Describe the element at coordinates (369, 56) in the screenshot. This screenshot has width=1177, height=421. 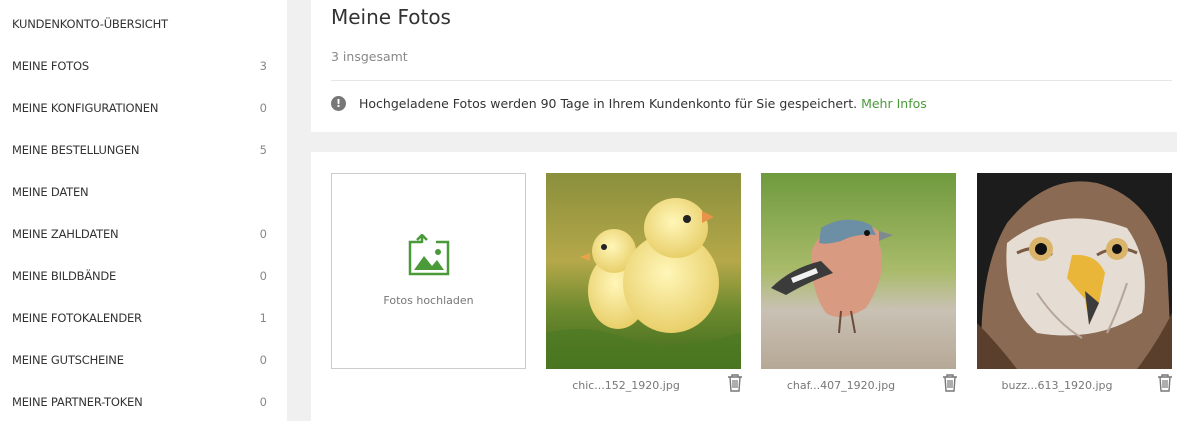
I see `photo-count: 3 insgesamt` at that location.